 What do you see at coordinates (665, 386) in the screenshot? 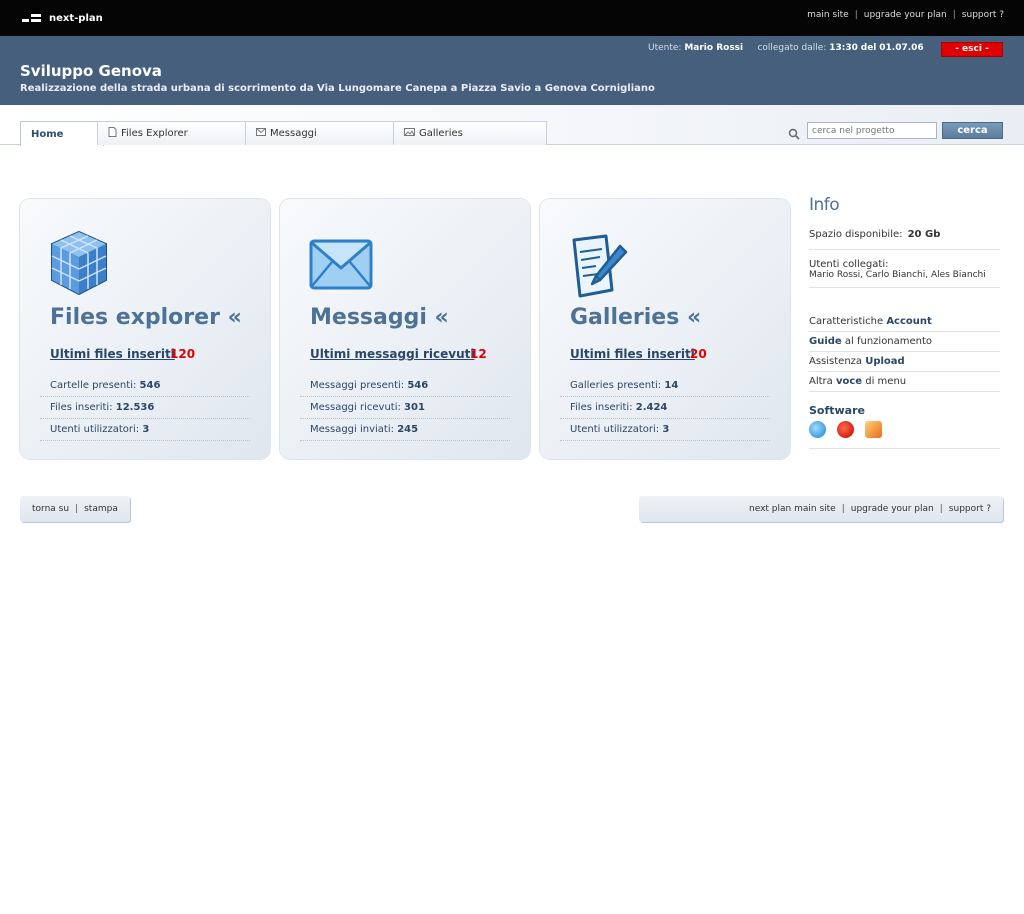
I see `stat-row: Galleries presenti: 14` at bounding box center [665, 386].